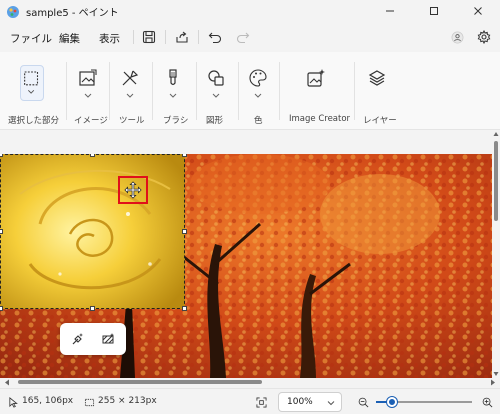  I want to click on color-label: 色, so click(258, 121).